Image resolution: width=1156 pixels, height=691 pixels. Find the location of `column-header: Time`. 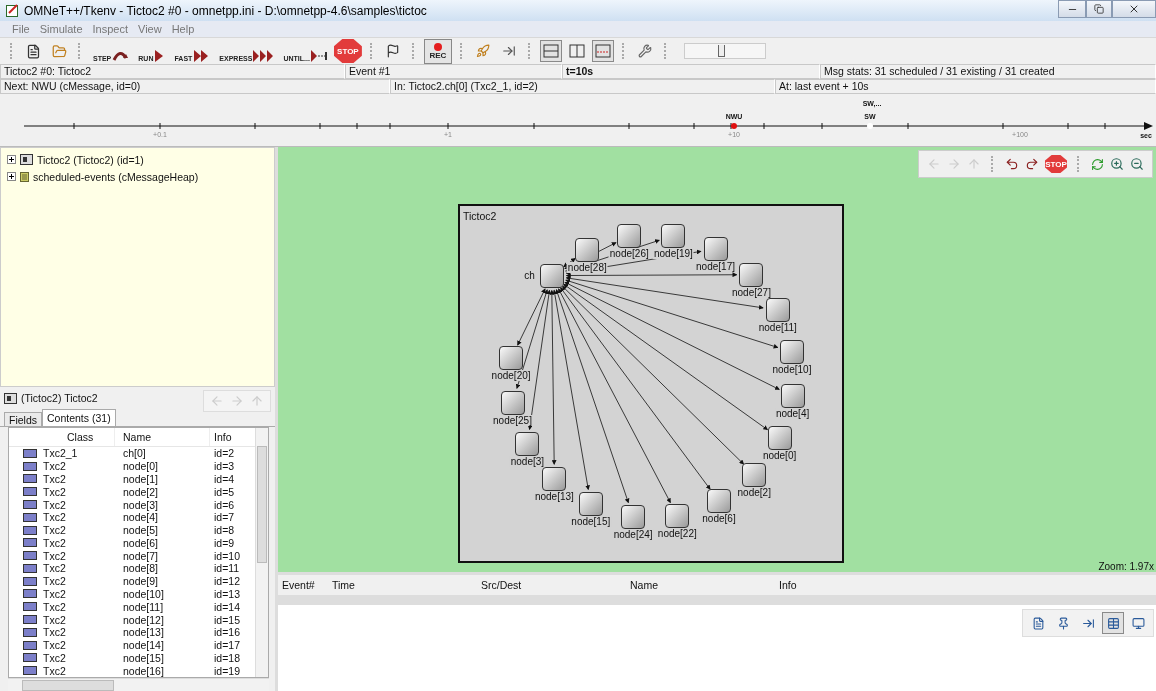

column-header: Time is located at coordinates (402, 585).